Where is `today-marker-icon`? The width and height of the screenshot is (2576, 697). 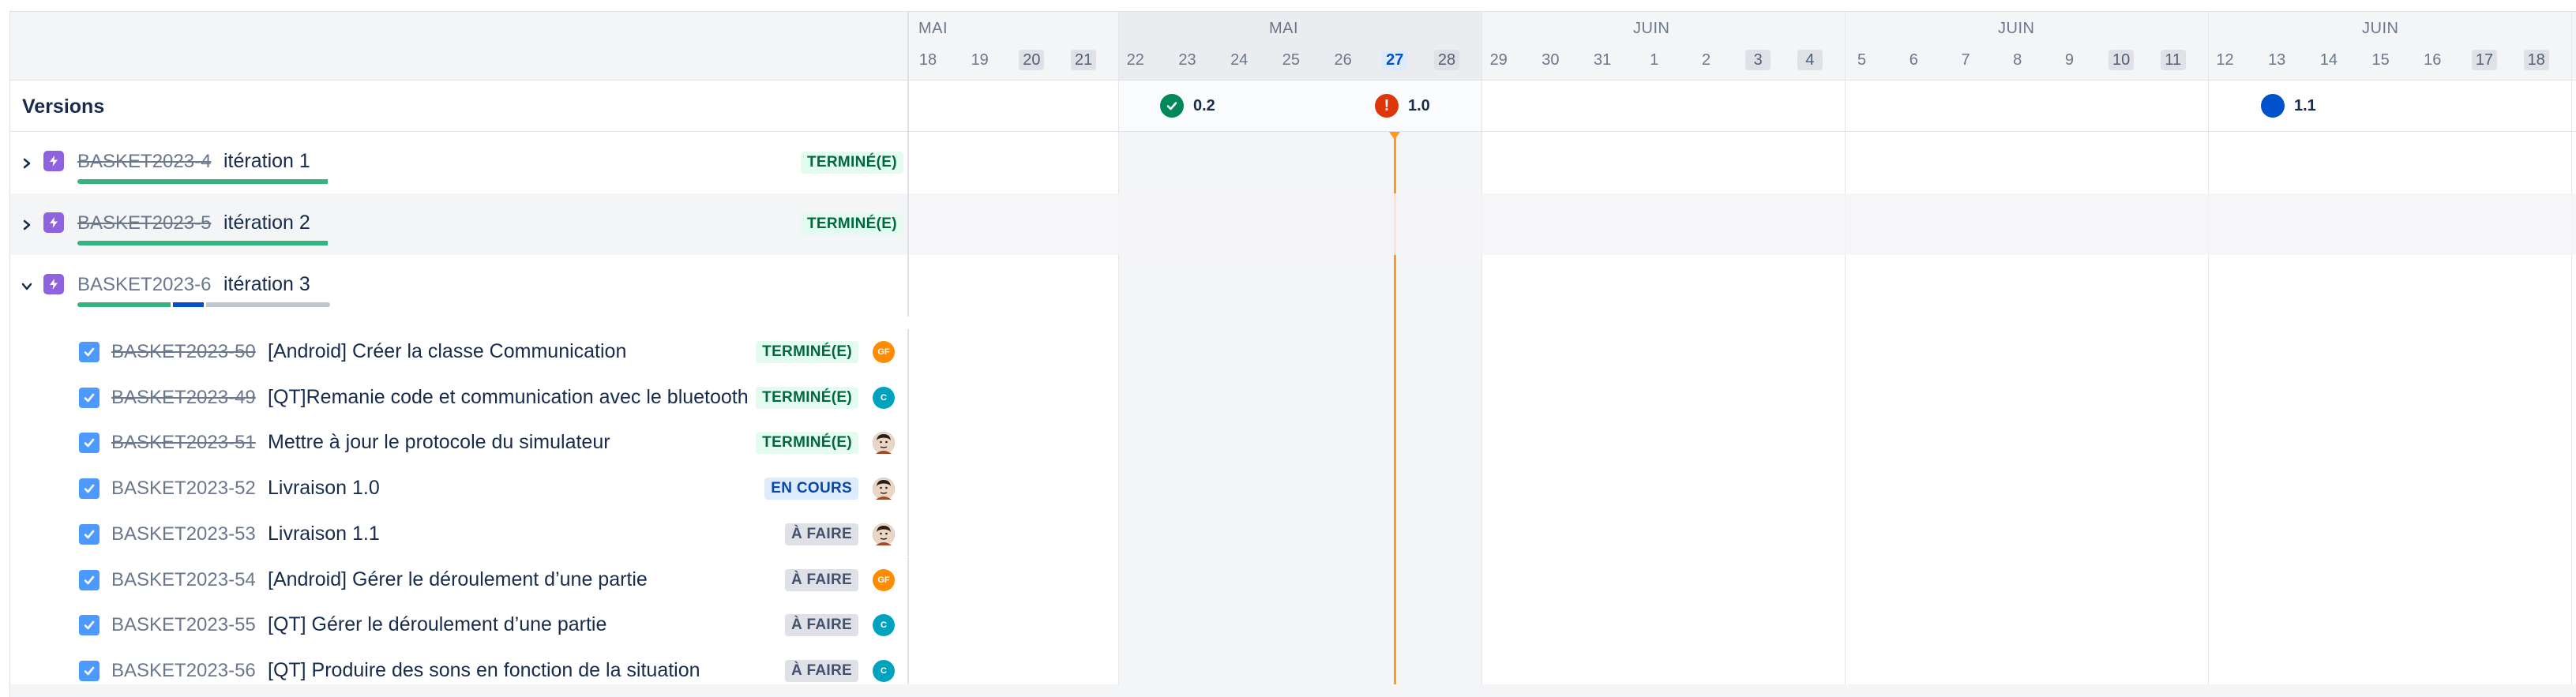
today-marker-icon is located at coordinates (1395, 136).